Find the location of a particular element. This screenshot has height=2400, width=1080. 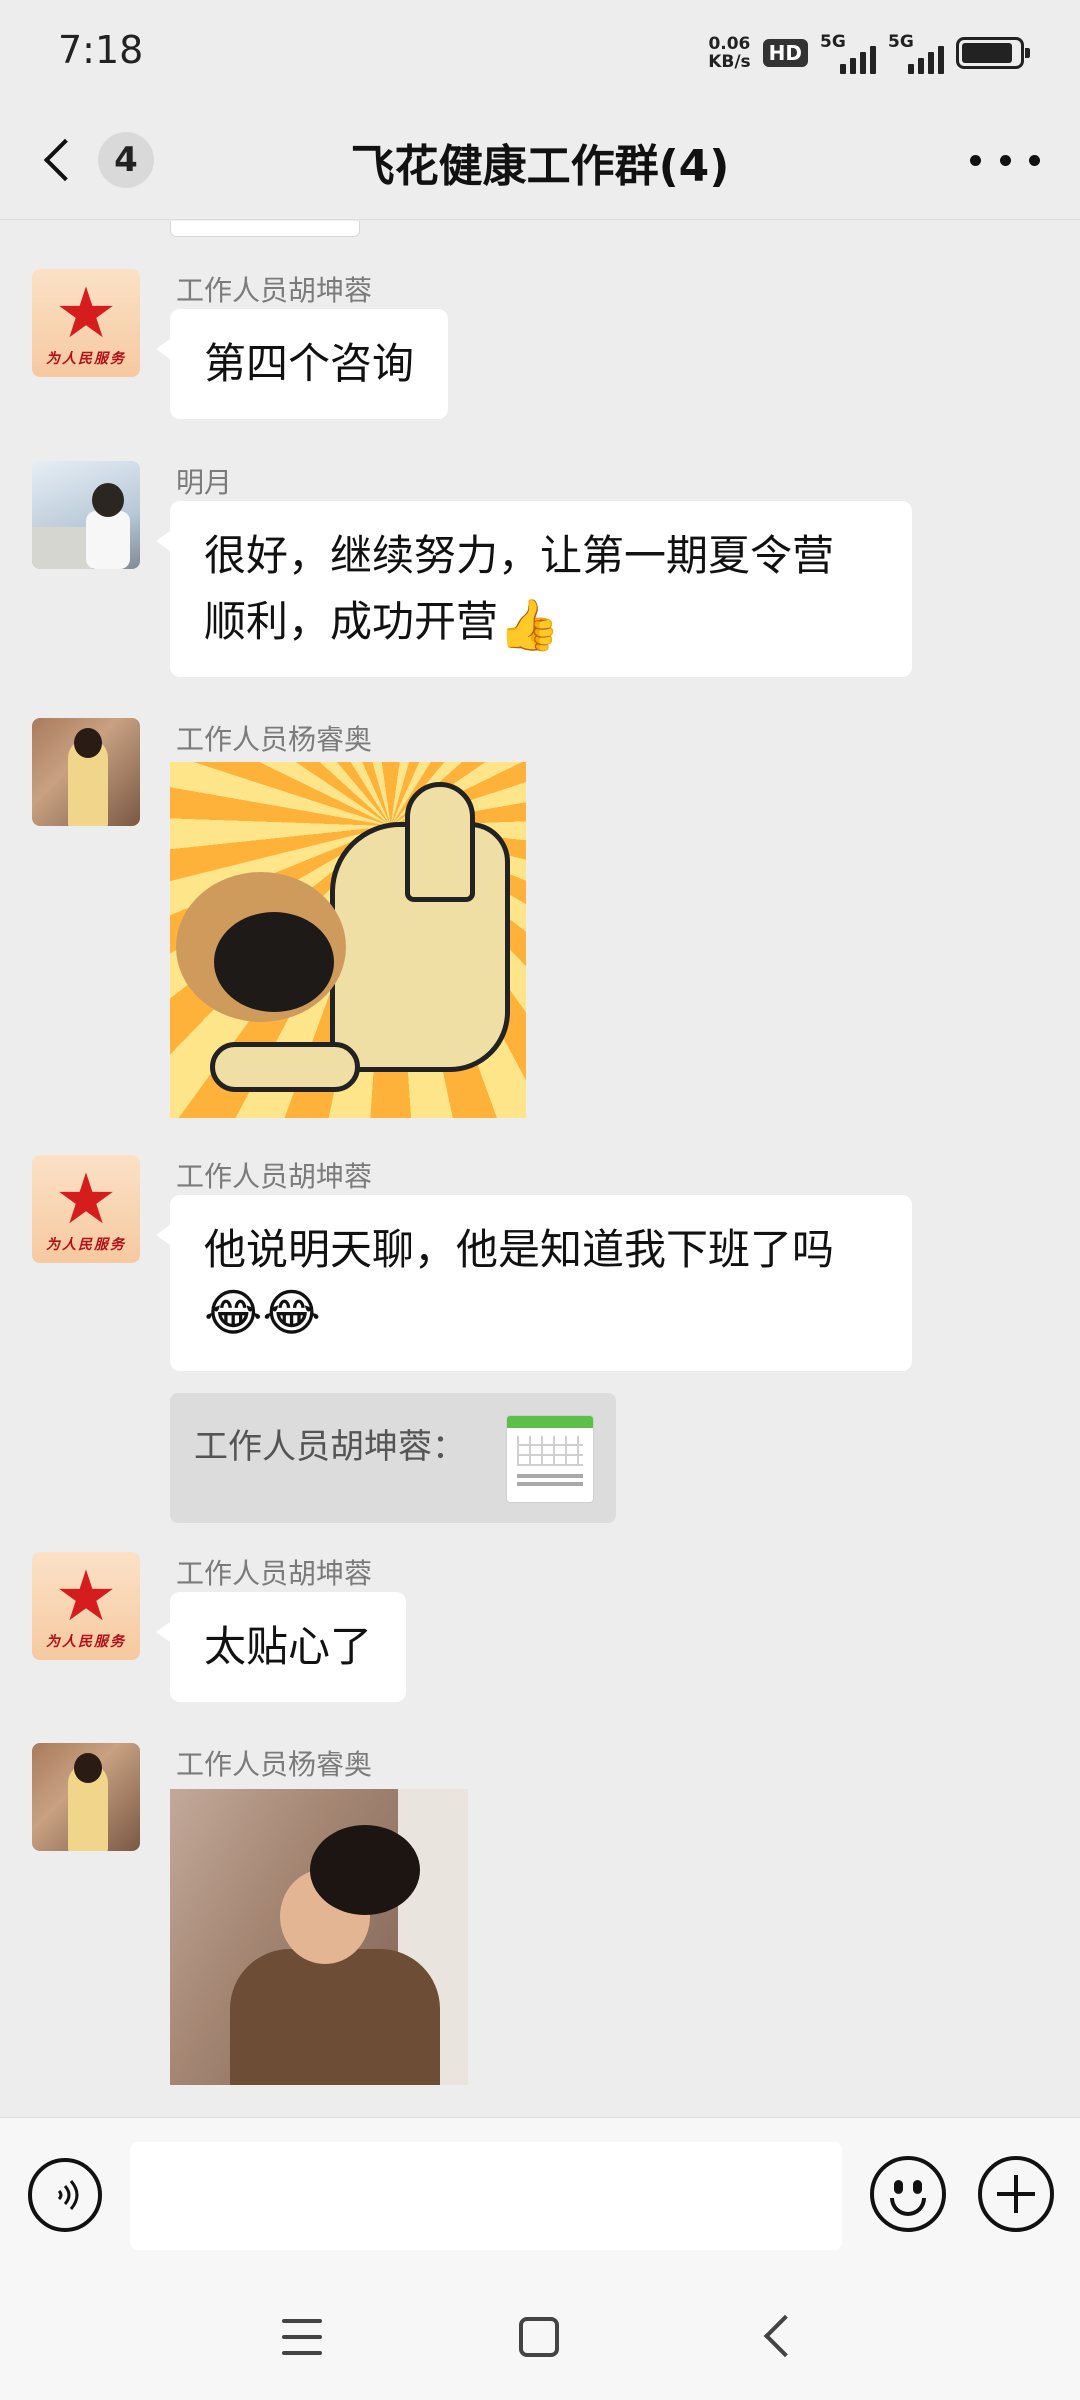

photo-body is located at coordinates (335, 2017).